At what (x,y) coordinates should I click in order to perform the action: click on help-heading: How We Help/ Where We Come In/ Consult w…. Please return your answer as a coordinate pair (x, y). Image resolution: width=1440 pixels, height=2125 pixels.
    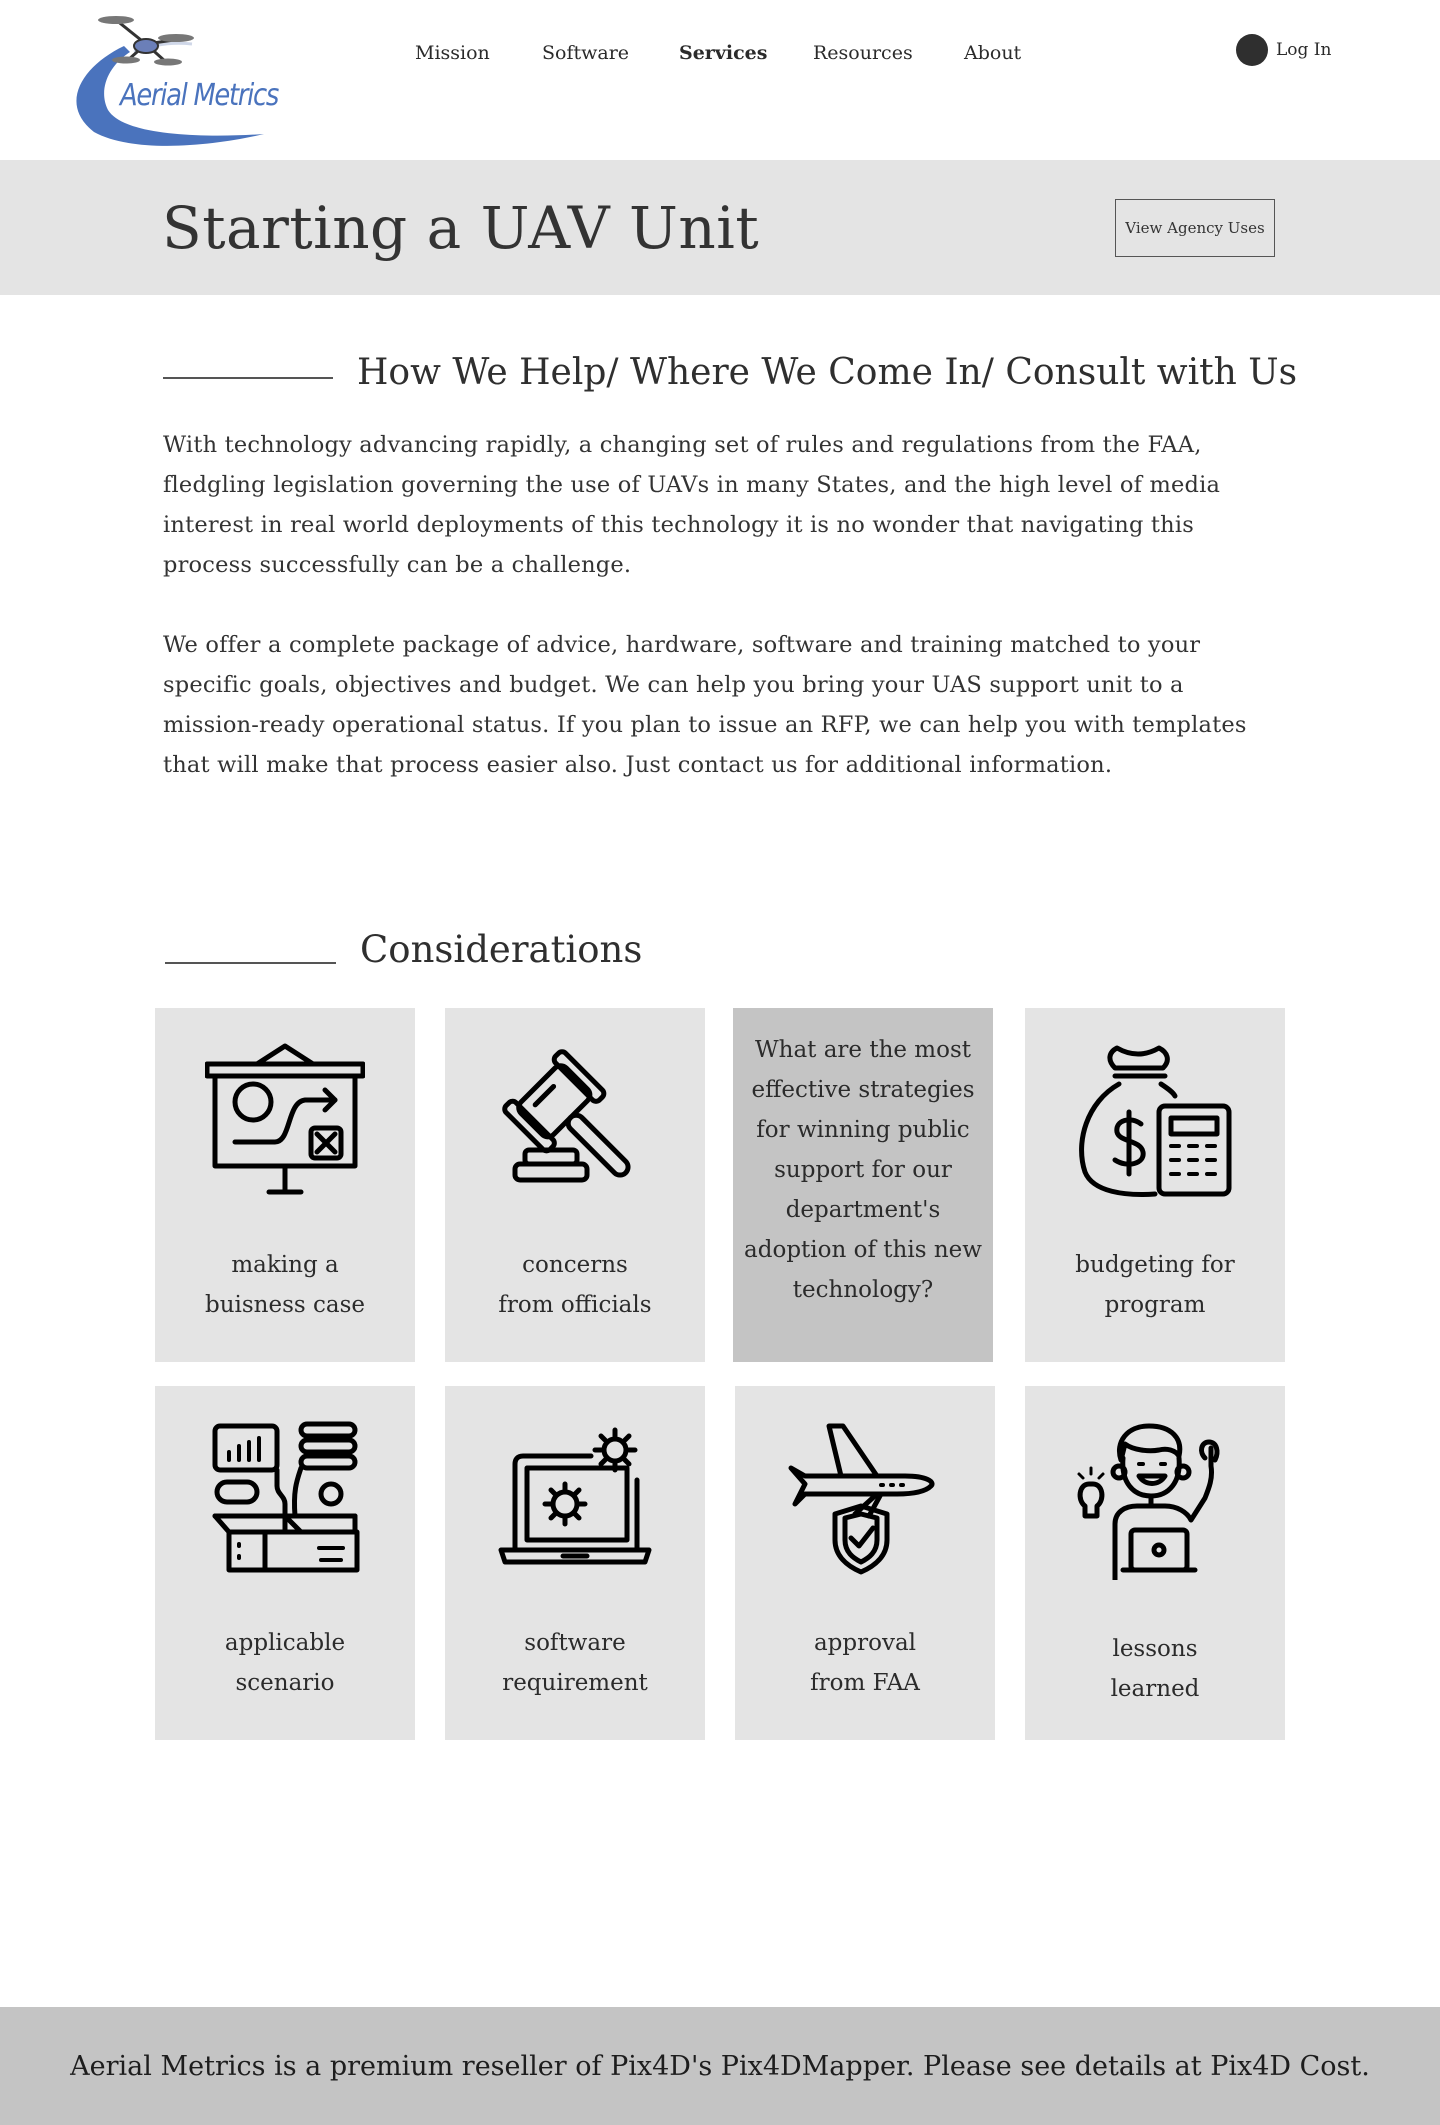
    Looking at the image, I should click on (827, 372).